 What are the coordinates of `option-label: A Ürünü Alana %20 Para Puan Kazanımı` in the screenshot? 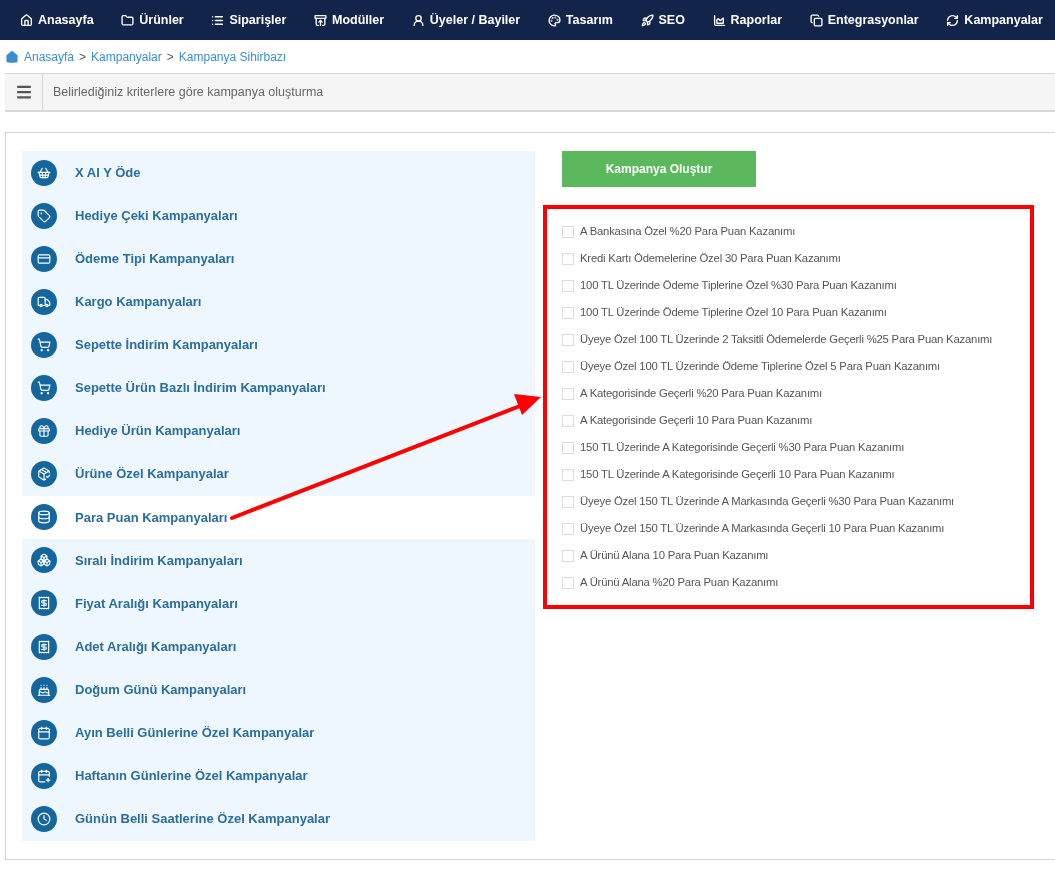 It's located at (679, 583).